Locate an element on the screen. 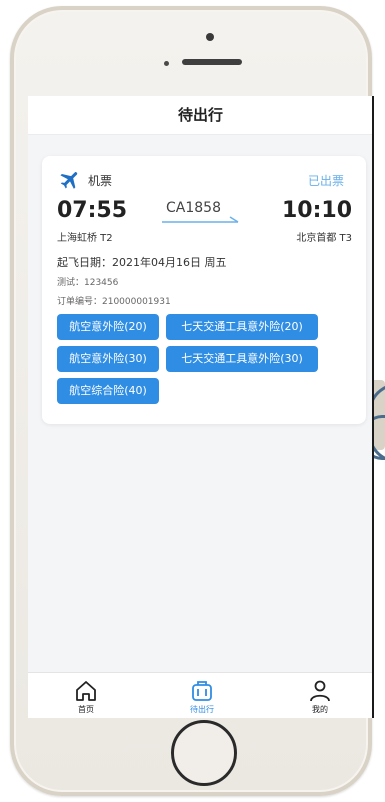 Image resolution: width=385 pixels, height=802 pixels. arrival-time: 10:10 is located at coordinates (316, 210).